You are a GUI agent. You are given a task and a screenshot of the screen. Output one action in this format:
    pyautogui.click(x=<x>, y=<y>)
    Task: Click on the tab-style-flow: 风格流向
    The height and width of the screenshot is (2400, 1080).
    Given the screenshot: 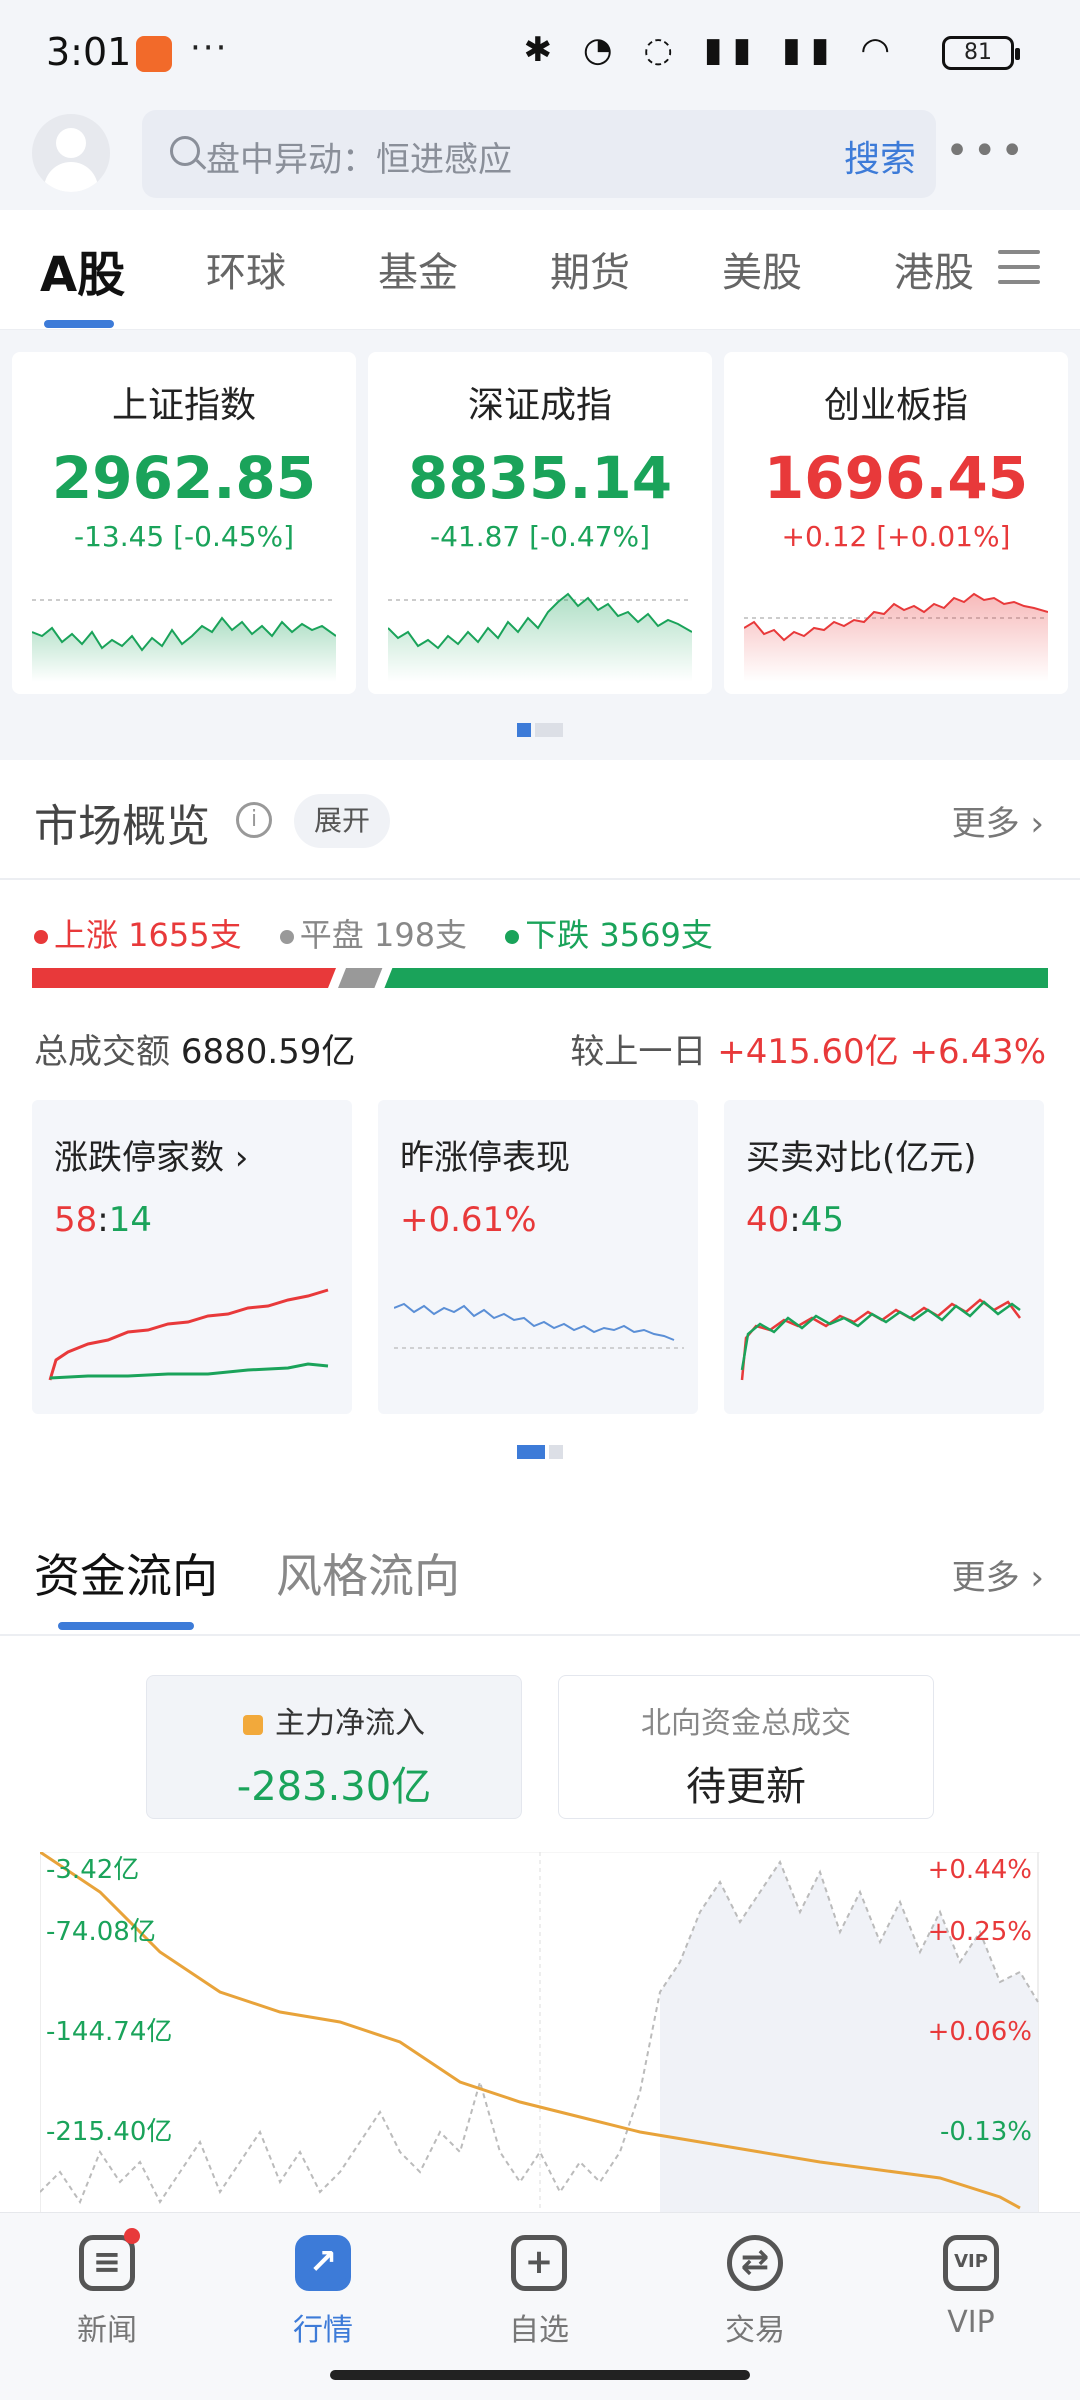 What is the action you would take?
    pyautogui.click(x=368, y=1573)
    